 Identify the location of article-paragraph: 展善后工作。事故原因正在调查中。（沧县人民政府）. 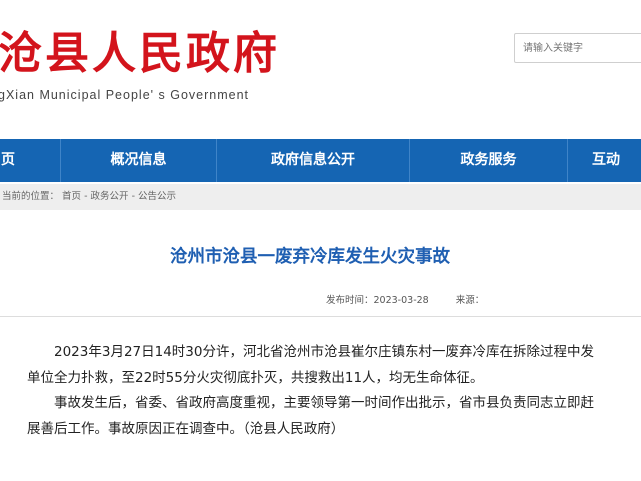
(186, 428).